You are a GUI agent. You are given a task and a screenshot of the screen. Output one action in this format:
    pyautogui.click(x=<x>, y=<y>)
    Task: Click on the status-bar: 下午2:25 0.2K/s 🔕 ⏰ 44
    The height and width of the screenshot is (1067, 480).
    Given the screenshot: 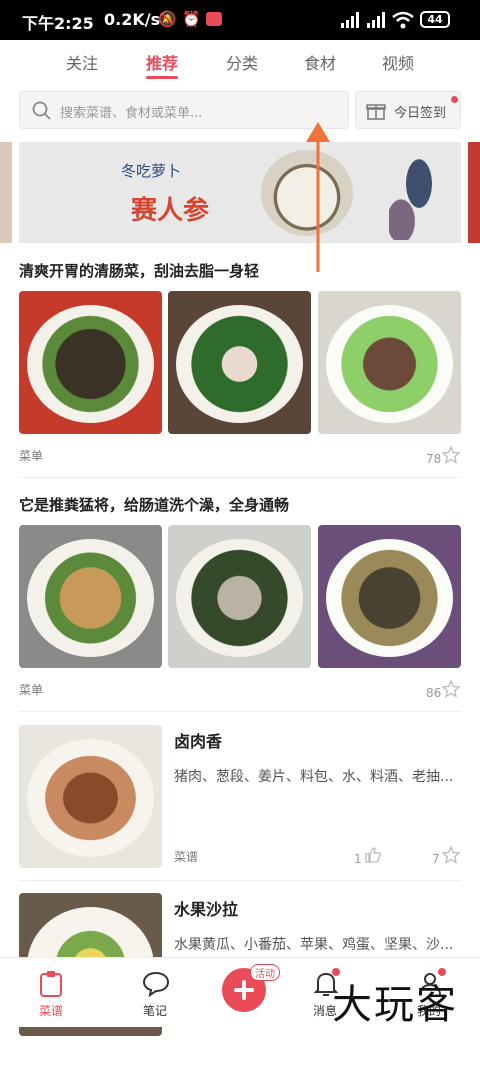 What is the action you would take?
    pyautogui.click(x=240, y=20)
    